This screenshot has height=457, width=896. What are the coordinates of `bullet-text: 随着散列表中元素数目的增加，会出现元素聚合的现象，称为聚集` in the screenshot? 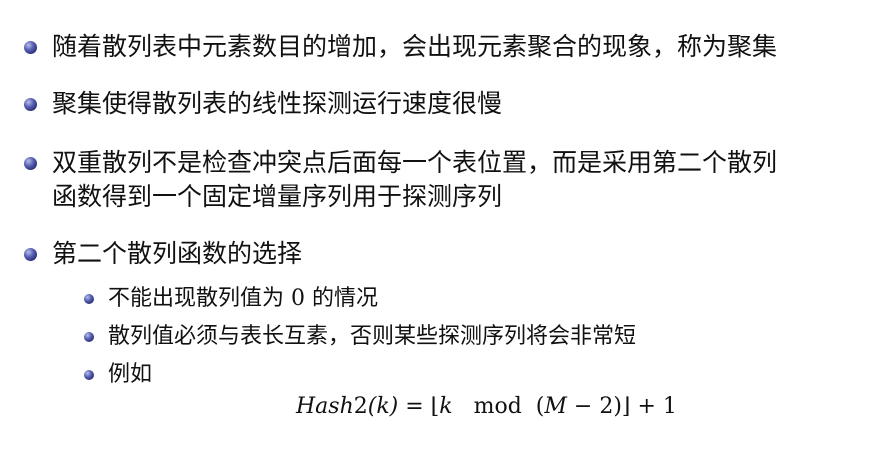 It's located at (415, 46).